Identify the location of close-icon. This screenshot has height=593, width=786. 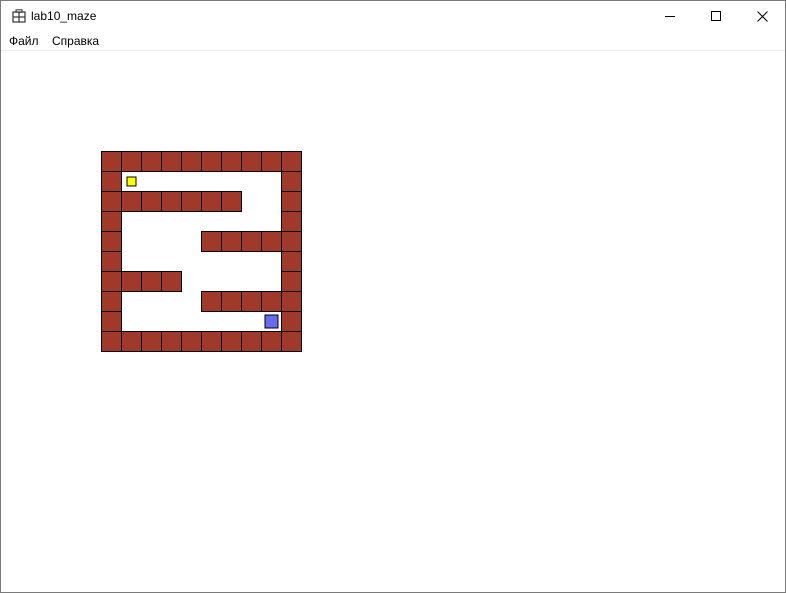
(762, 16).